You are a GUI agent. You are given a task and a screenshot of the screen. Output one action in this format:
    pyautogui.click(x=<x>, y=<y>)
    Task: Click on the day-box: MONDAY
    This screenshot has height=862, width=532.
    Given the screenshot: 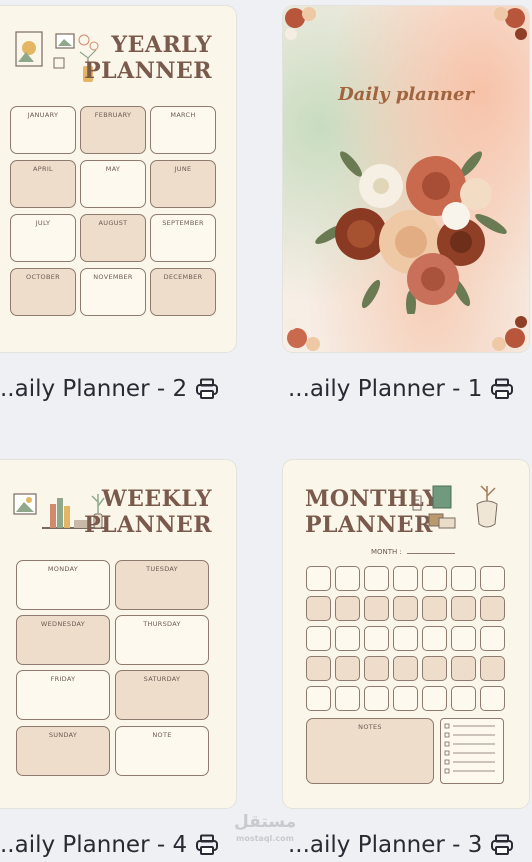 What is the action you would take?
    pyautogui.click(x=63, y=585)
    